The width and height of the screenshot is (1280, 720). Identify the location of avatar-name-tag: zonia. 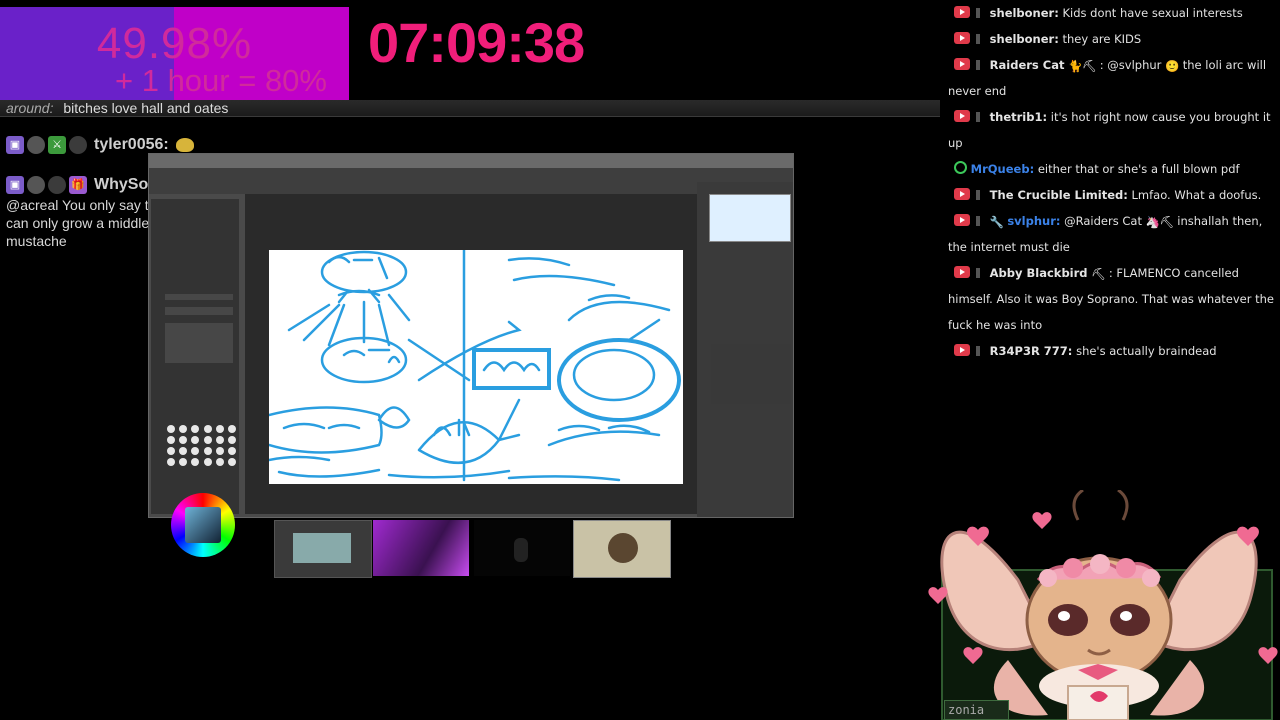
(976, 710).